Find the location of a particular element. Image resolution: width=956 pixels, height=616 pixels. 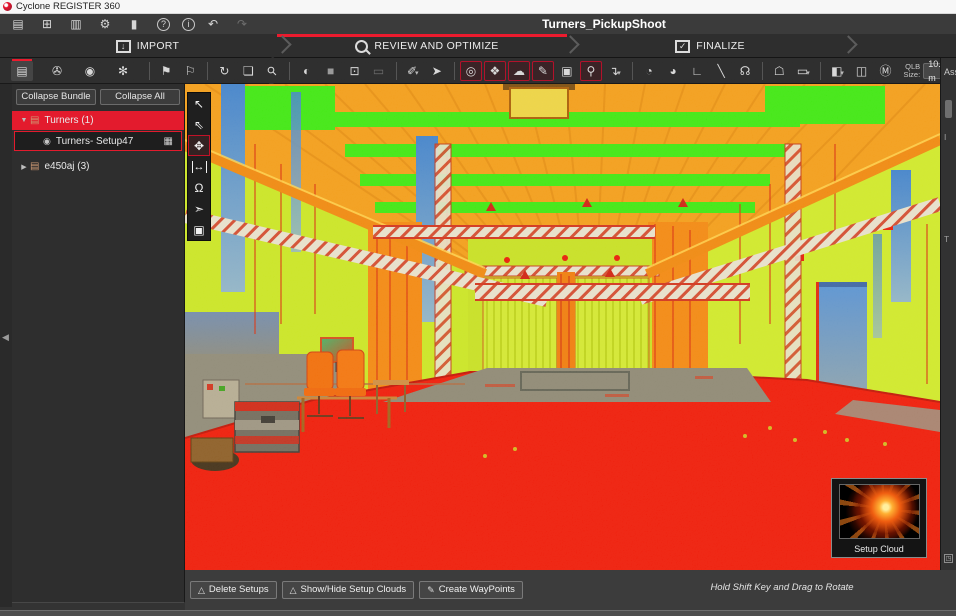

tab-import: ↓ IMPORT is located at coordinates (147, 46).